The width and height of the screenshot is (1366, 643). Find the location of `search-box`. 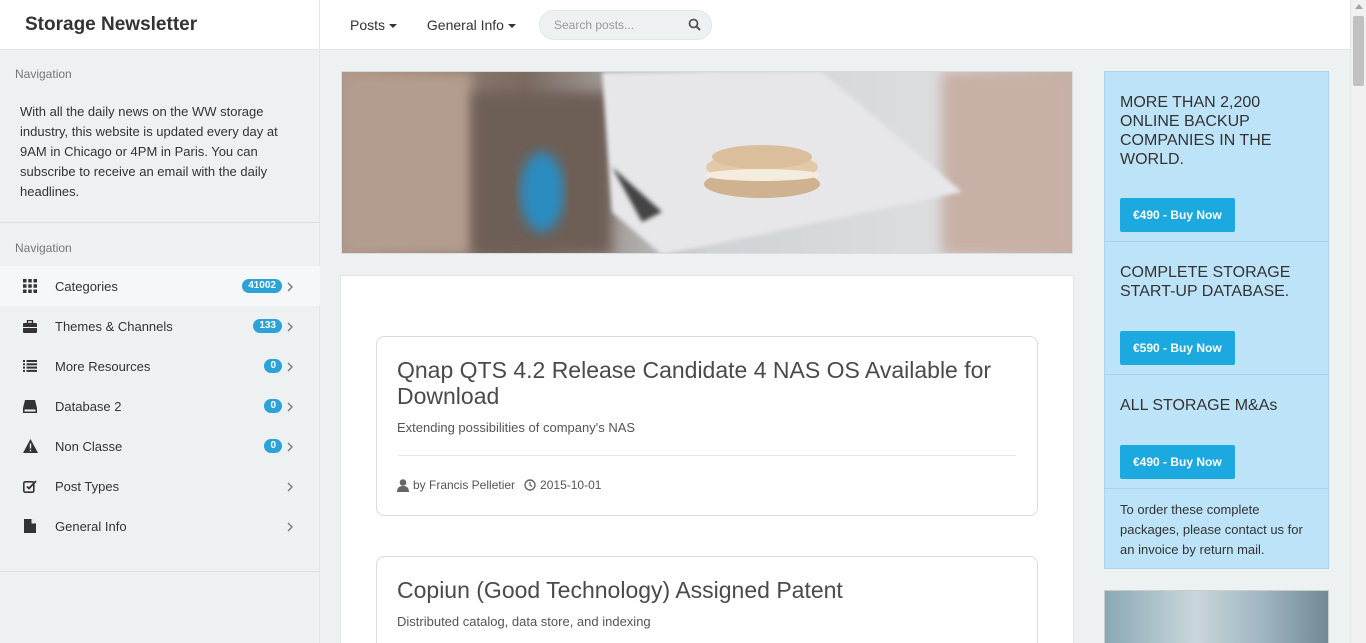

search-box is located at coordinates (625, 25).